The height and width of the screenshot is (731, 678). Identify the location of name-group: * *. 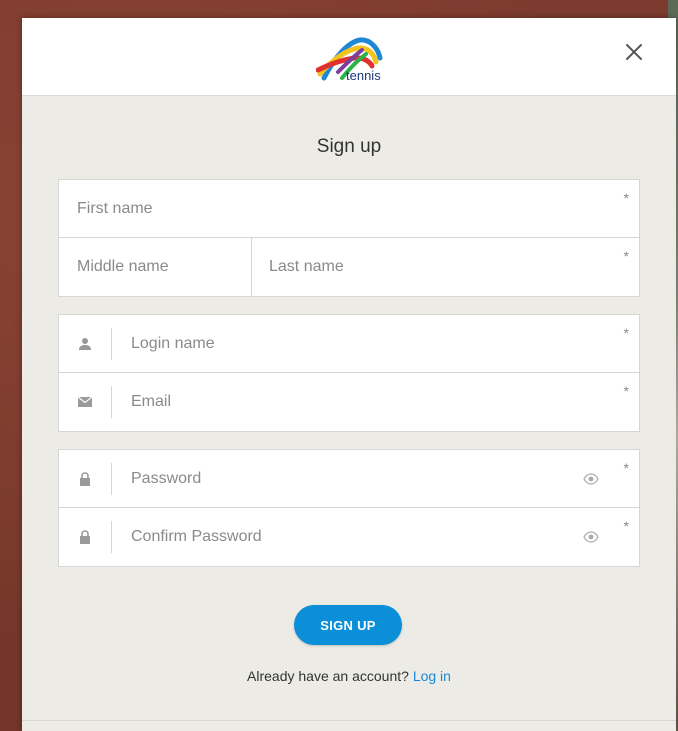
(349, 238).